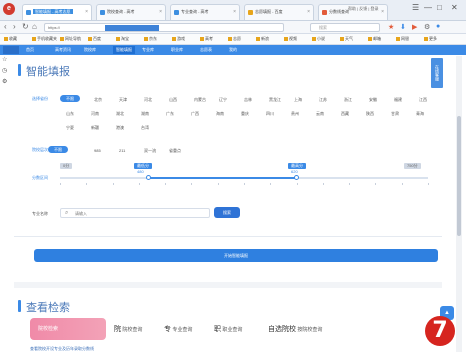 The width and height of the screenshot is (466, 353). I want to click on province-option: 北京, so click(98, 100).